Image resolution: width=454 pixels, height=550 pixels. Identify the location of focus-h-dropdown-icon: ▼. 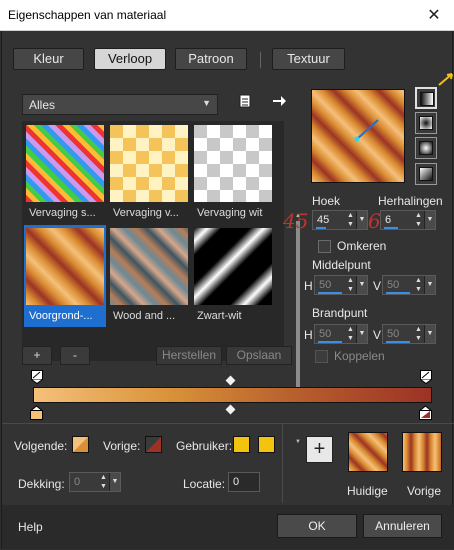
(361, 334).